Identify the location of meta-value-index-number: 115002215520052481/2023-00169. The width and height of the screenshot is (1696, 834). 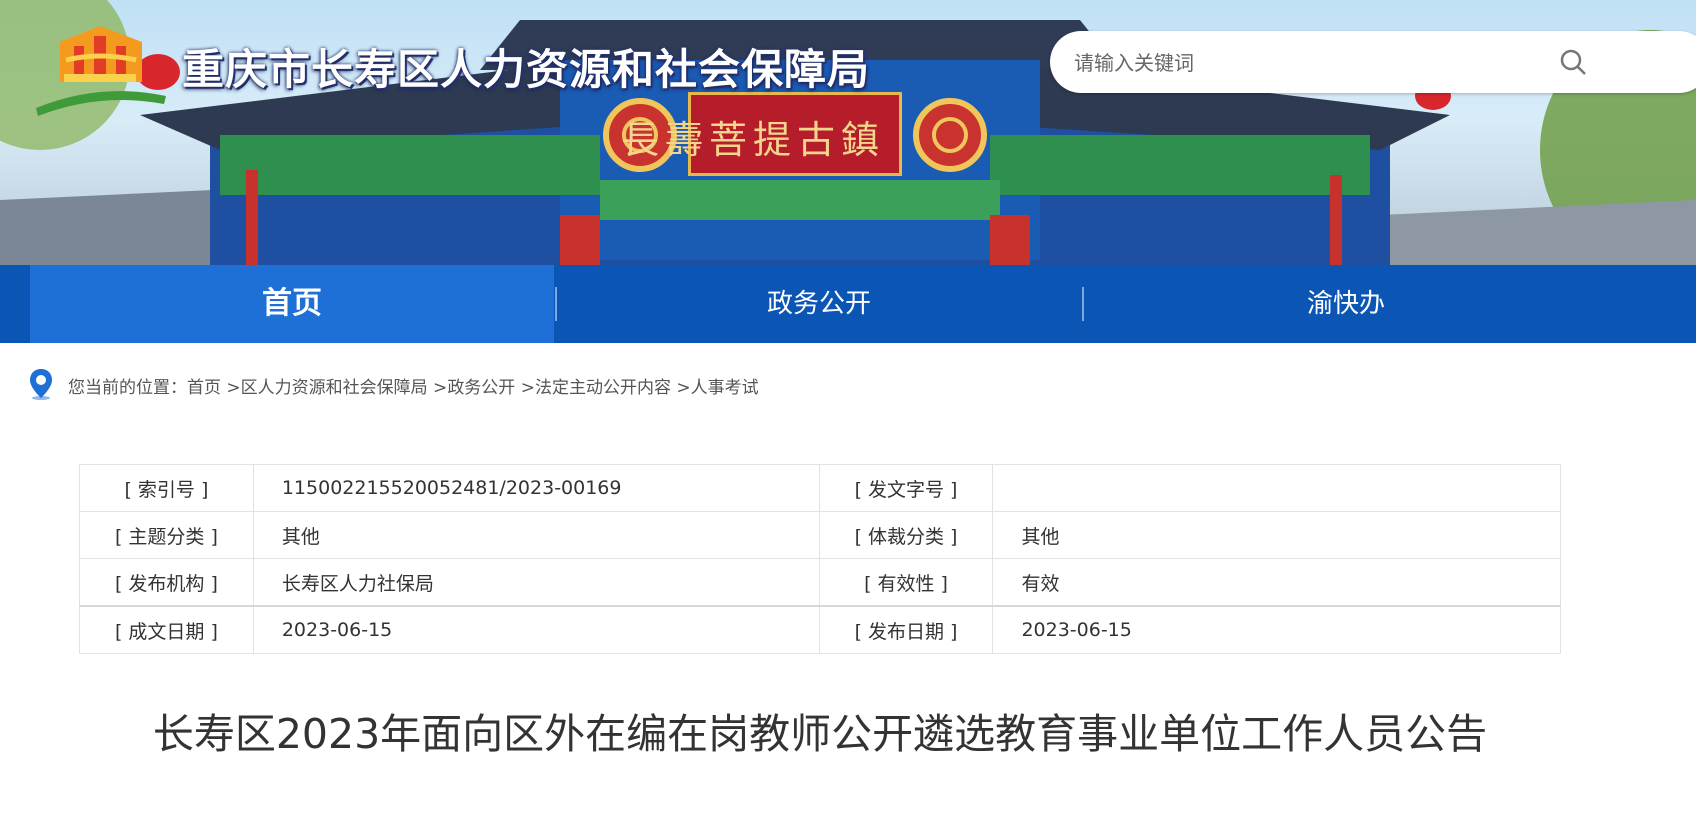
(536, 488).